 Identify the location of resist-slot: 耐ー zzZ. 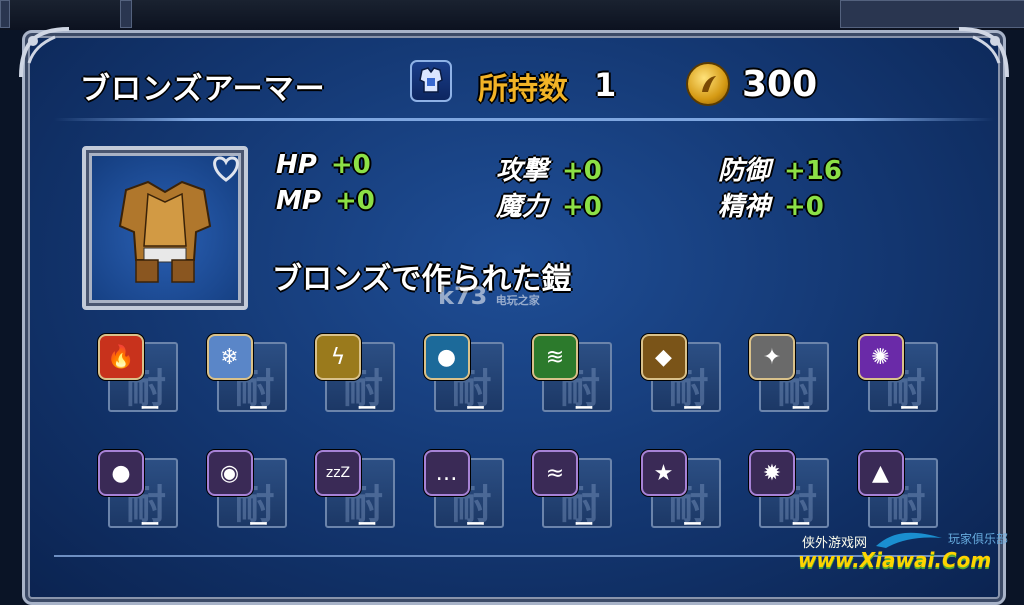
(356, 493).